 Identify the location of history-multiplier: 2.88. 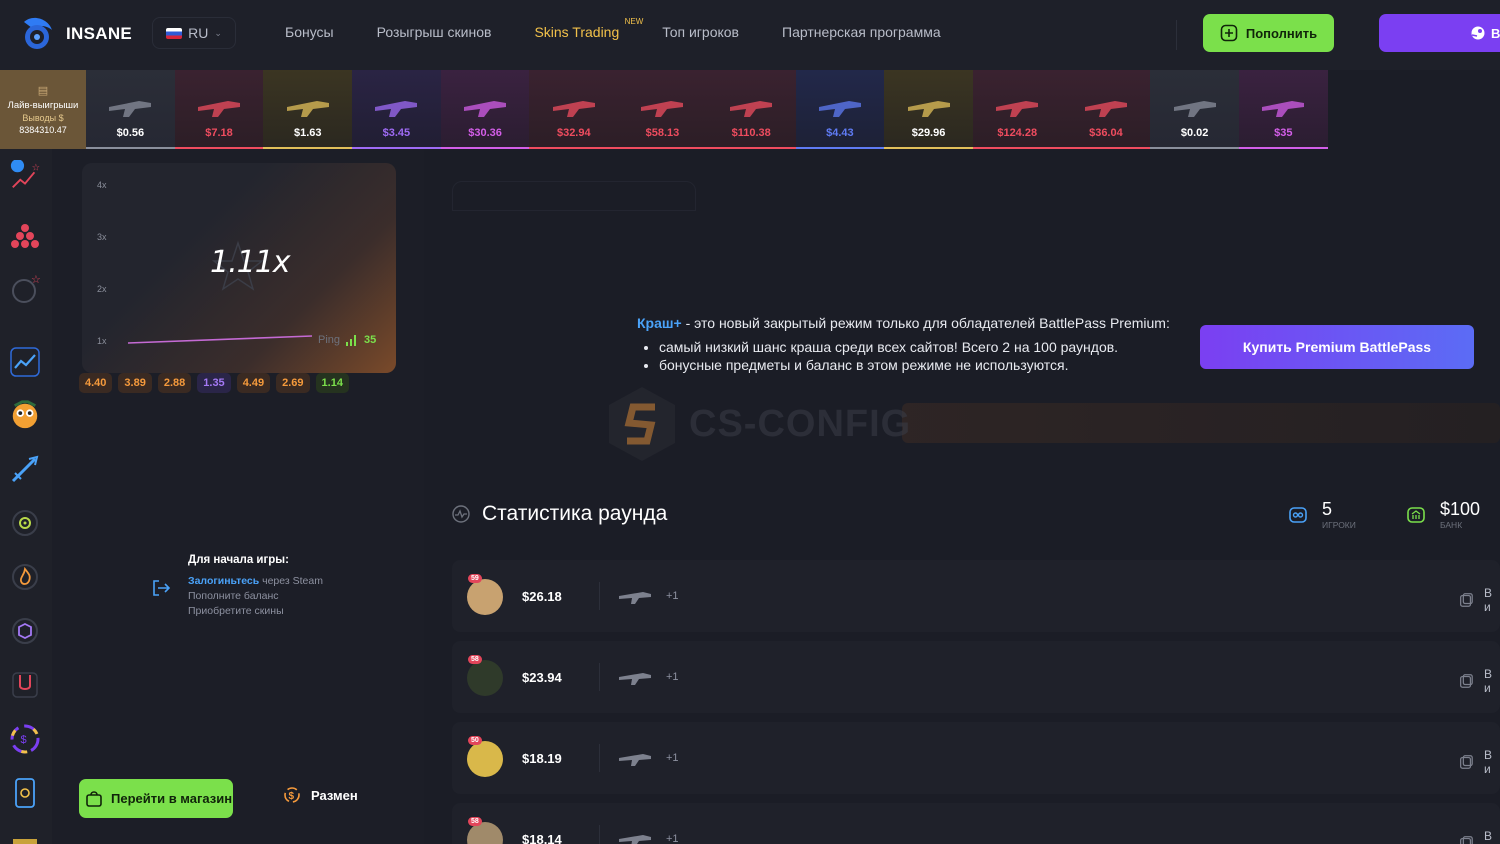
(174, 383).